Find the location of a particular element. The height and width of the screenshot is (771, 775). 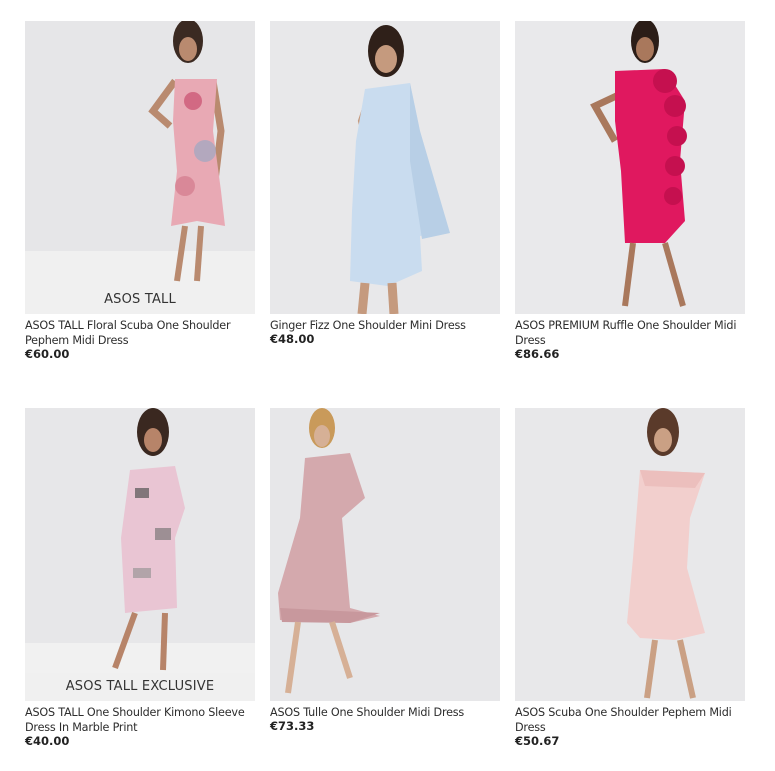

product-name: ASOS Tulle One Shoulder Midi Dress is located at coordinates (385, 712).